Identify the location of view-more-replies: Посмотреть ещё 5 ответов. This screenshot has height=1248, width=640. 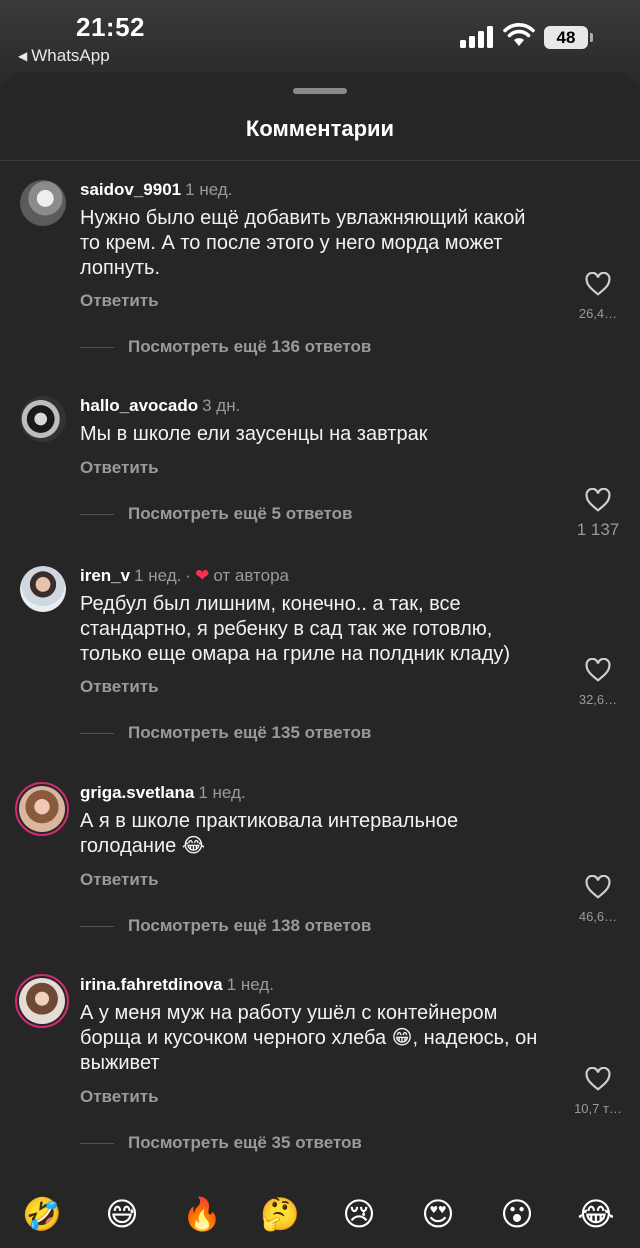
(216, 514).